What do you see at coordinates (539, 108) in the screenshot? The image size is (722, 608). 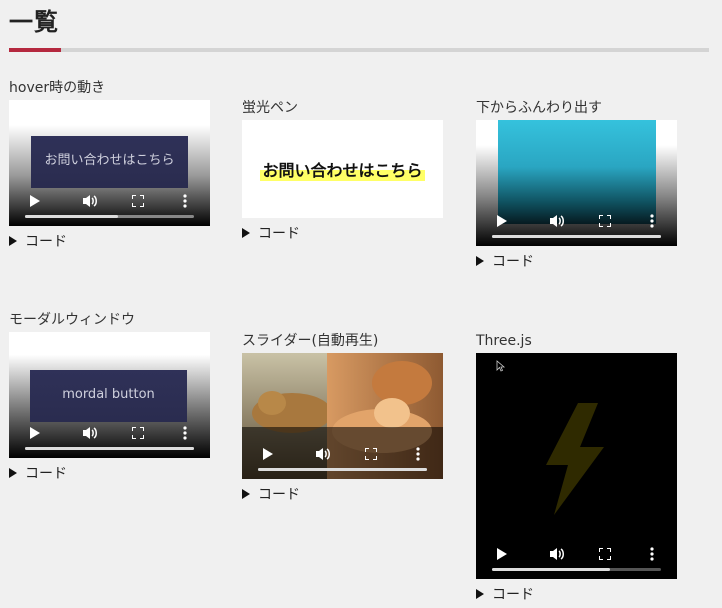 I see `card-label-fade: 下からふんわり出す` at bounding box center [539, 108].